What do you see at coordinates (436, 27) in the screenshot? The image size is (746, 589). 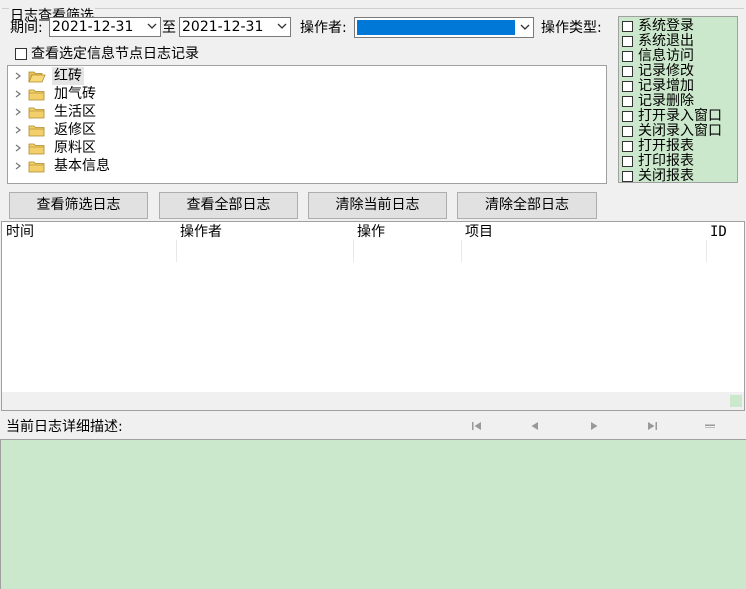 I see `operator-selection-highlight` at bounding box center [436, 27].